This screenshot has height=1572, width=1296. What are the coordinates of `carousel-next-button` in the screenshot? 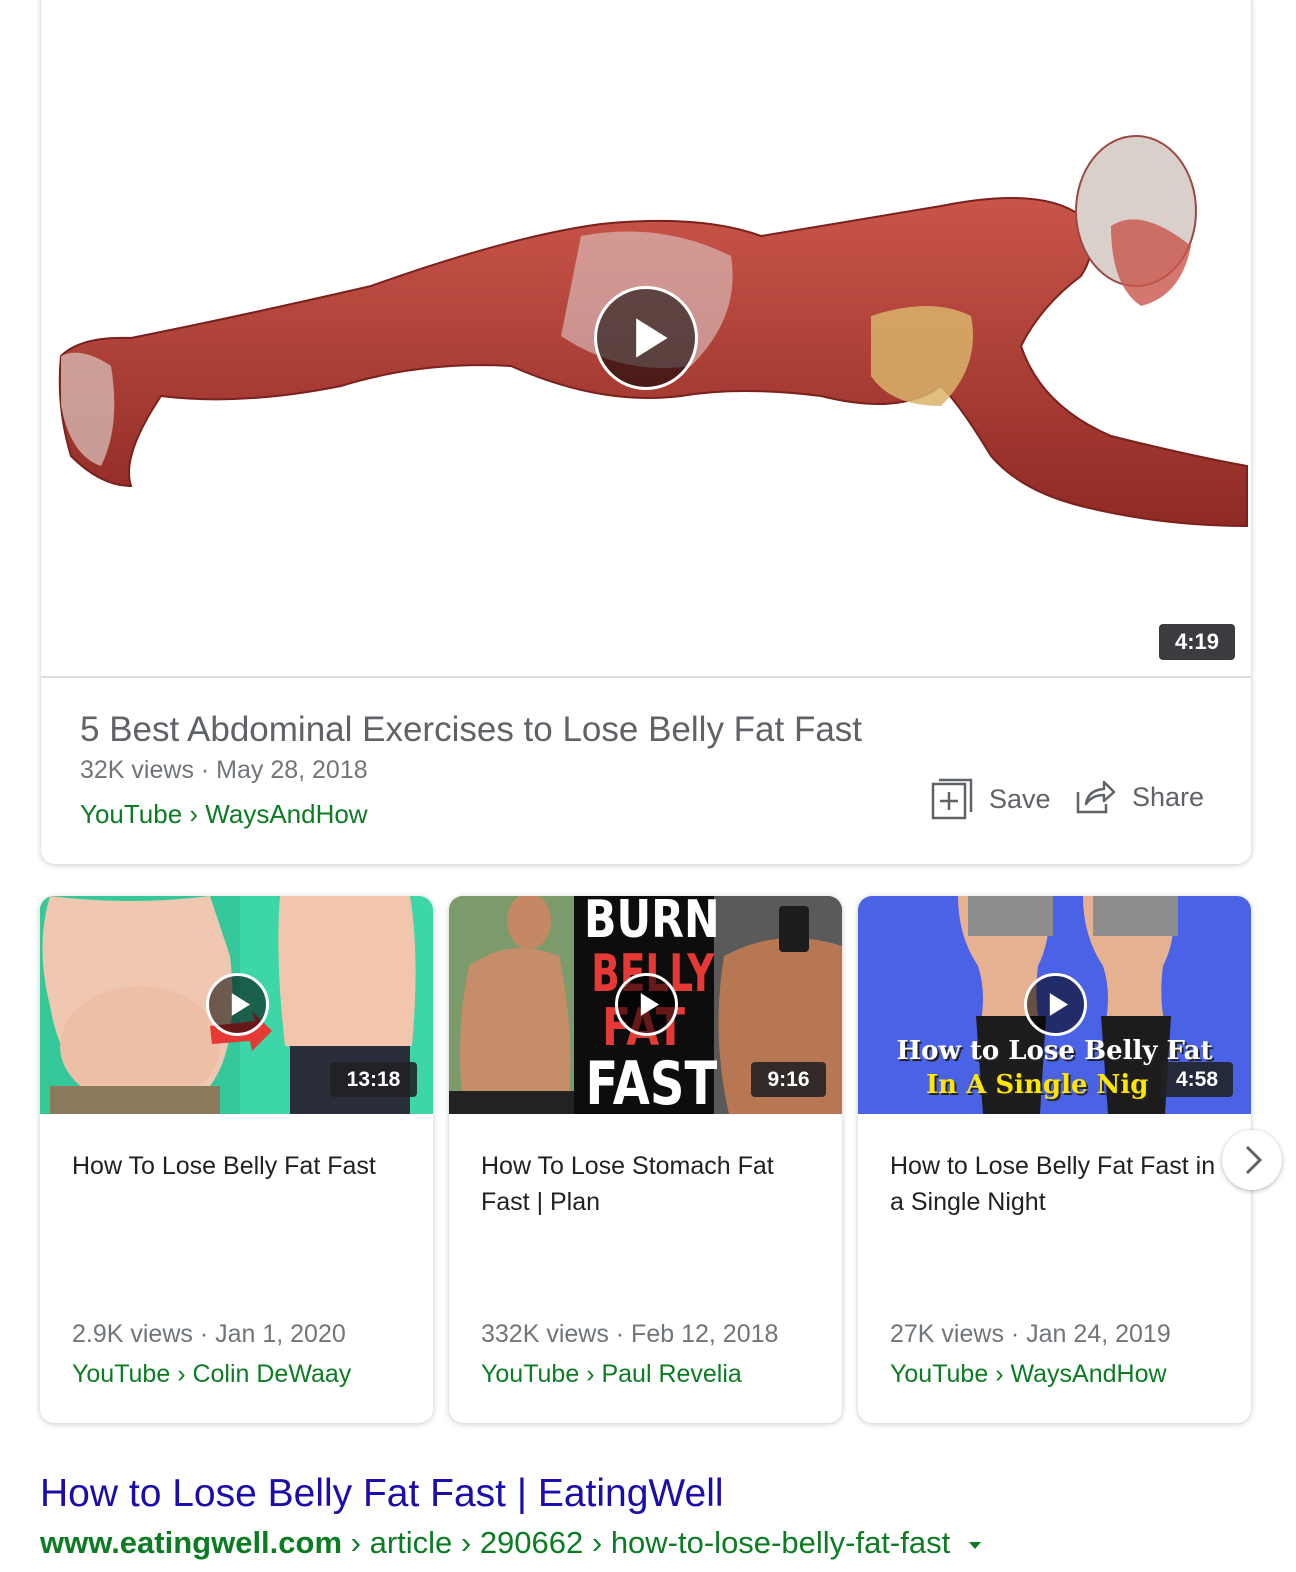 It's located at (1252, 1160).